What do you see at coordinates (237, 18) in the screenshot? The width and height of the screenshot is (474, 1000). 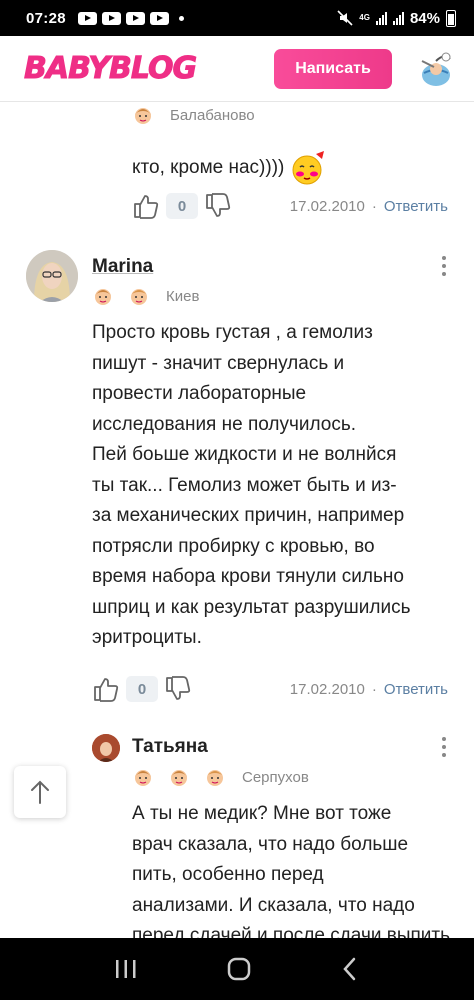 I see `status-bar: 07:28 4G 84%` at bounding box center [237, 18].